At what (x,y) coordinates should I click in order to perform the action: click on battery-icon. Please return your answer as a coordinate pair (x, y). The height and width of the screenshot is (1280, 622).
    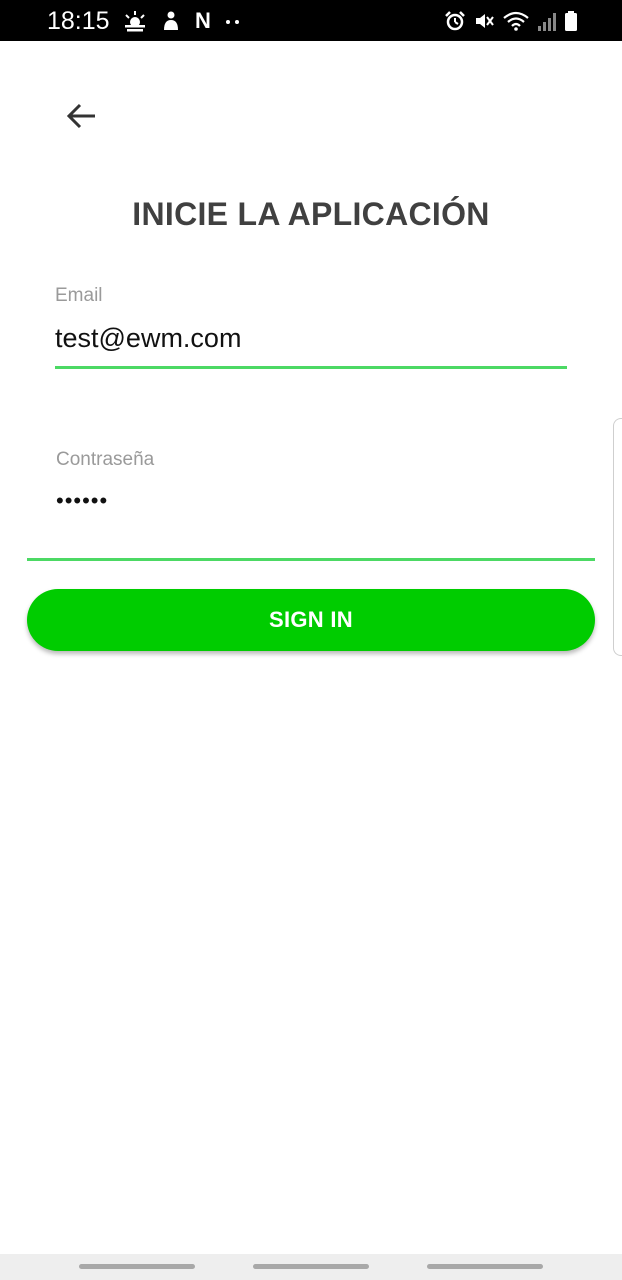
    Looking at the image, I should click on (571, 21).